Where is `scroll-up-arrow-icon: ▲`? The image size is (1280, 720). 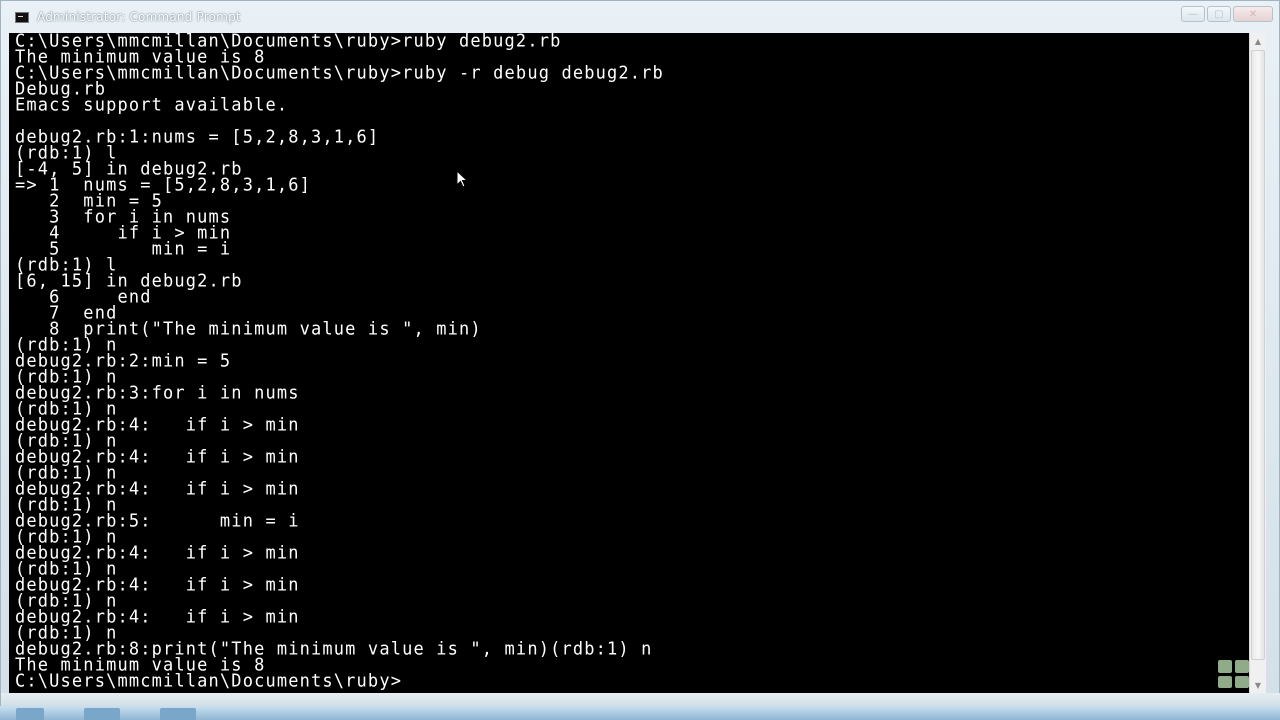
scroll-up-arrow-icon: ▲ is located at coordinates (1258, 41).